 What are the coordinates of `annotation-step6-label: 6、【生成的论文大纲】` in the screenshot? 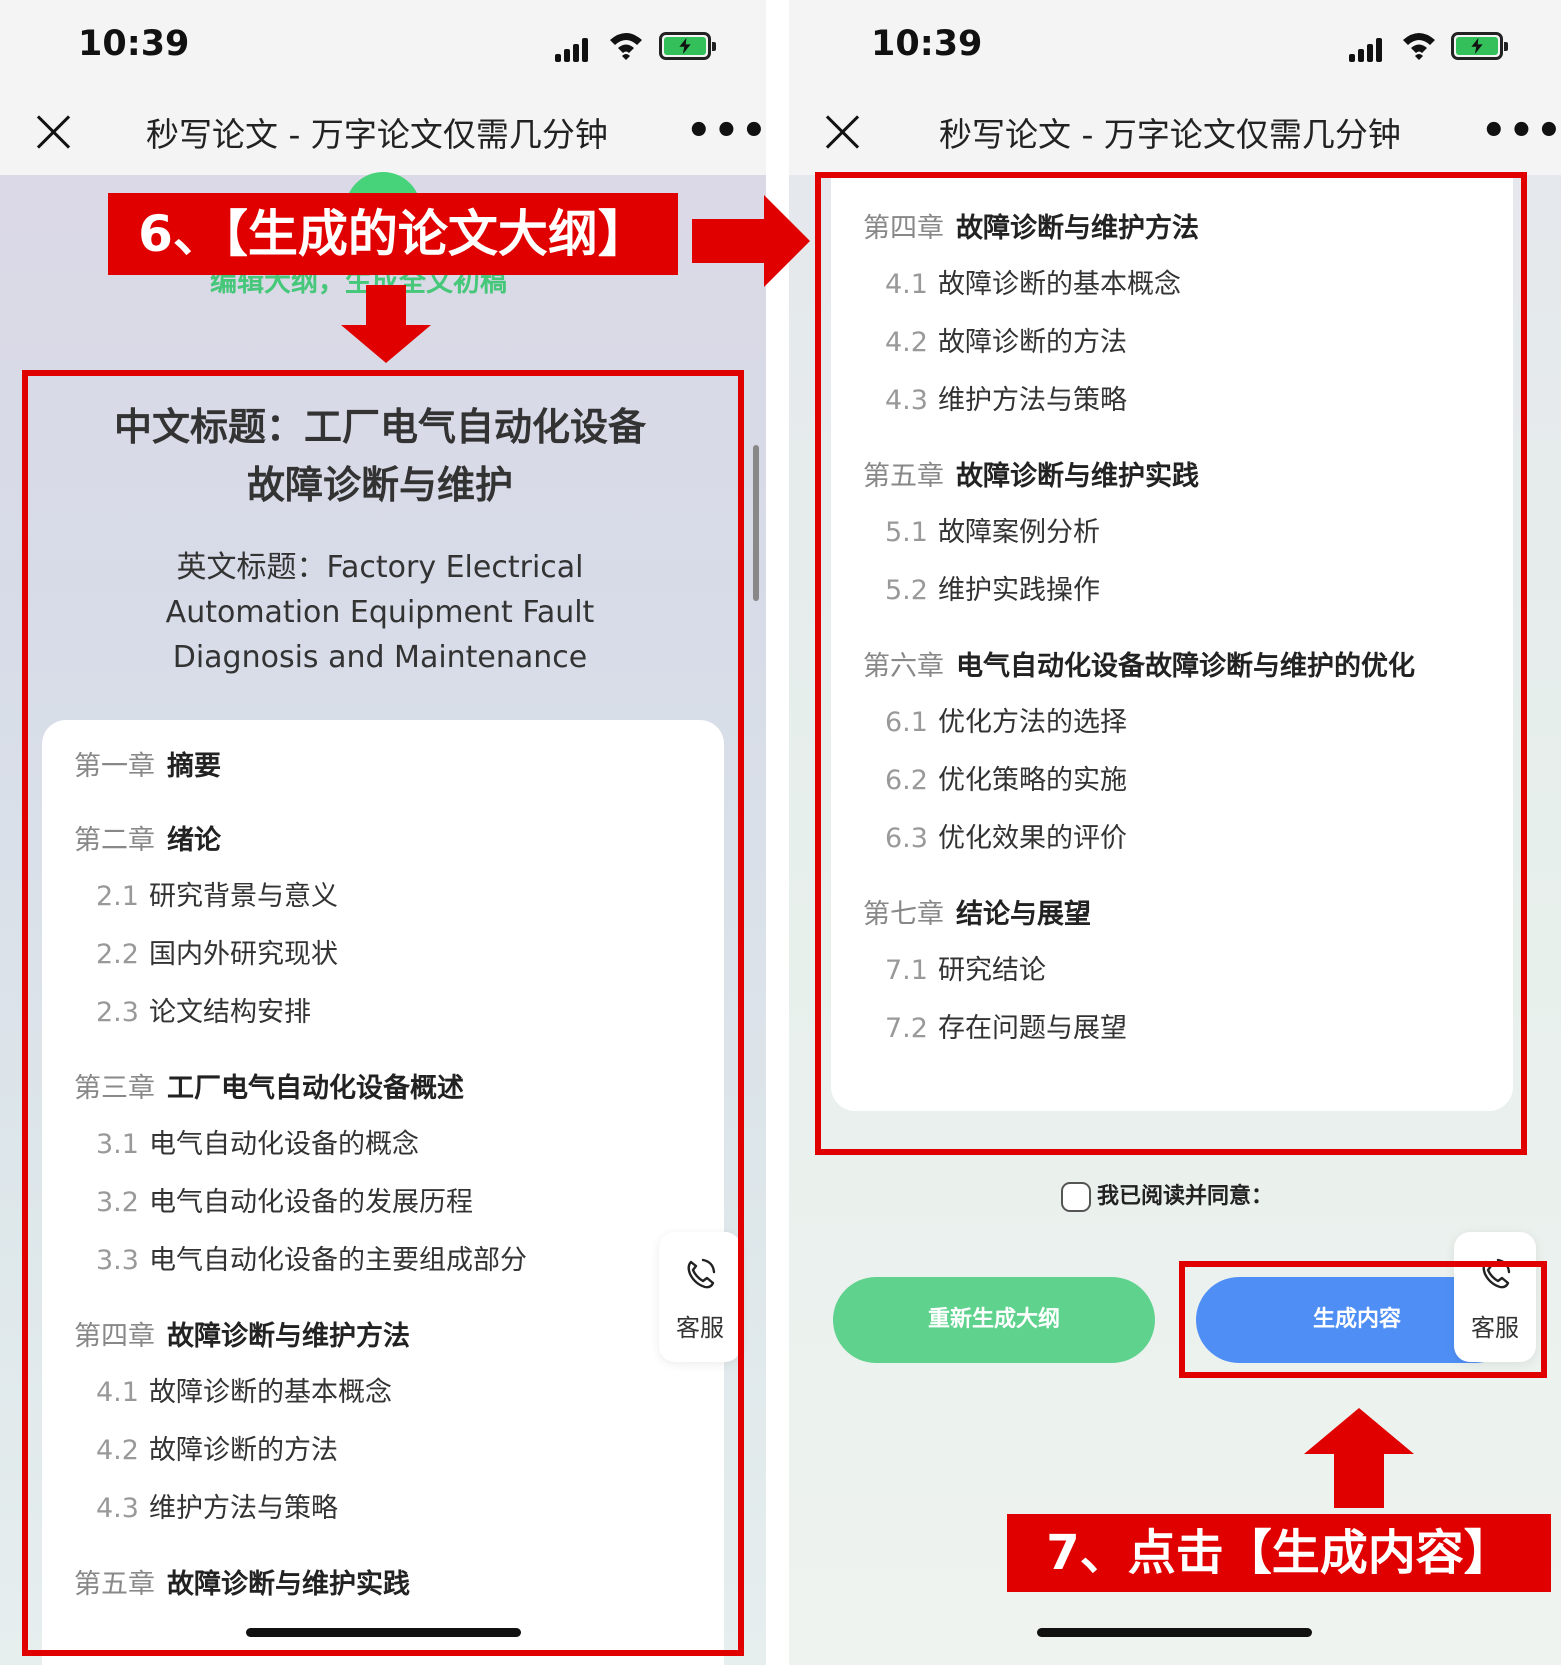 It's located at (393, 234).